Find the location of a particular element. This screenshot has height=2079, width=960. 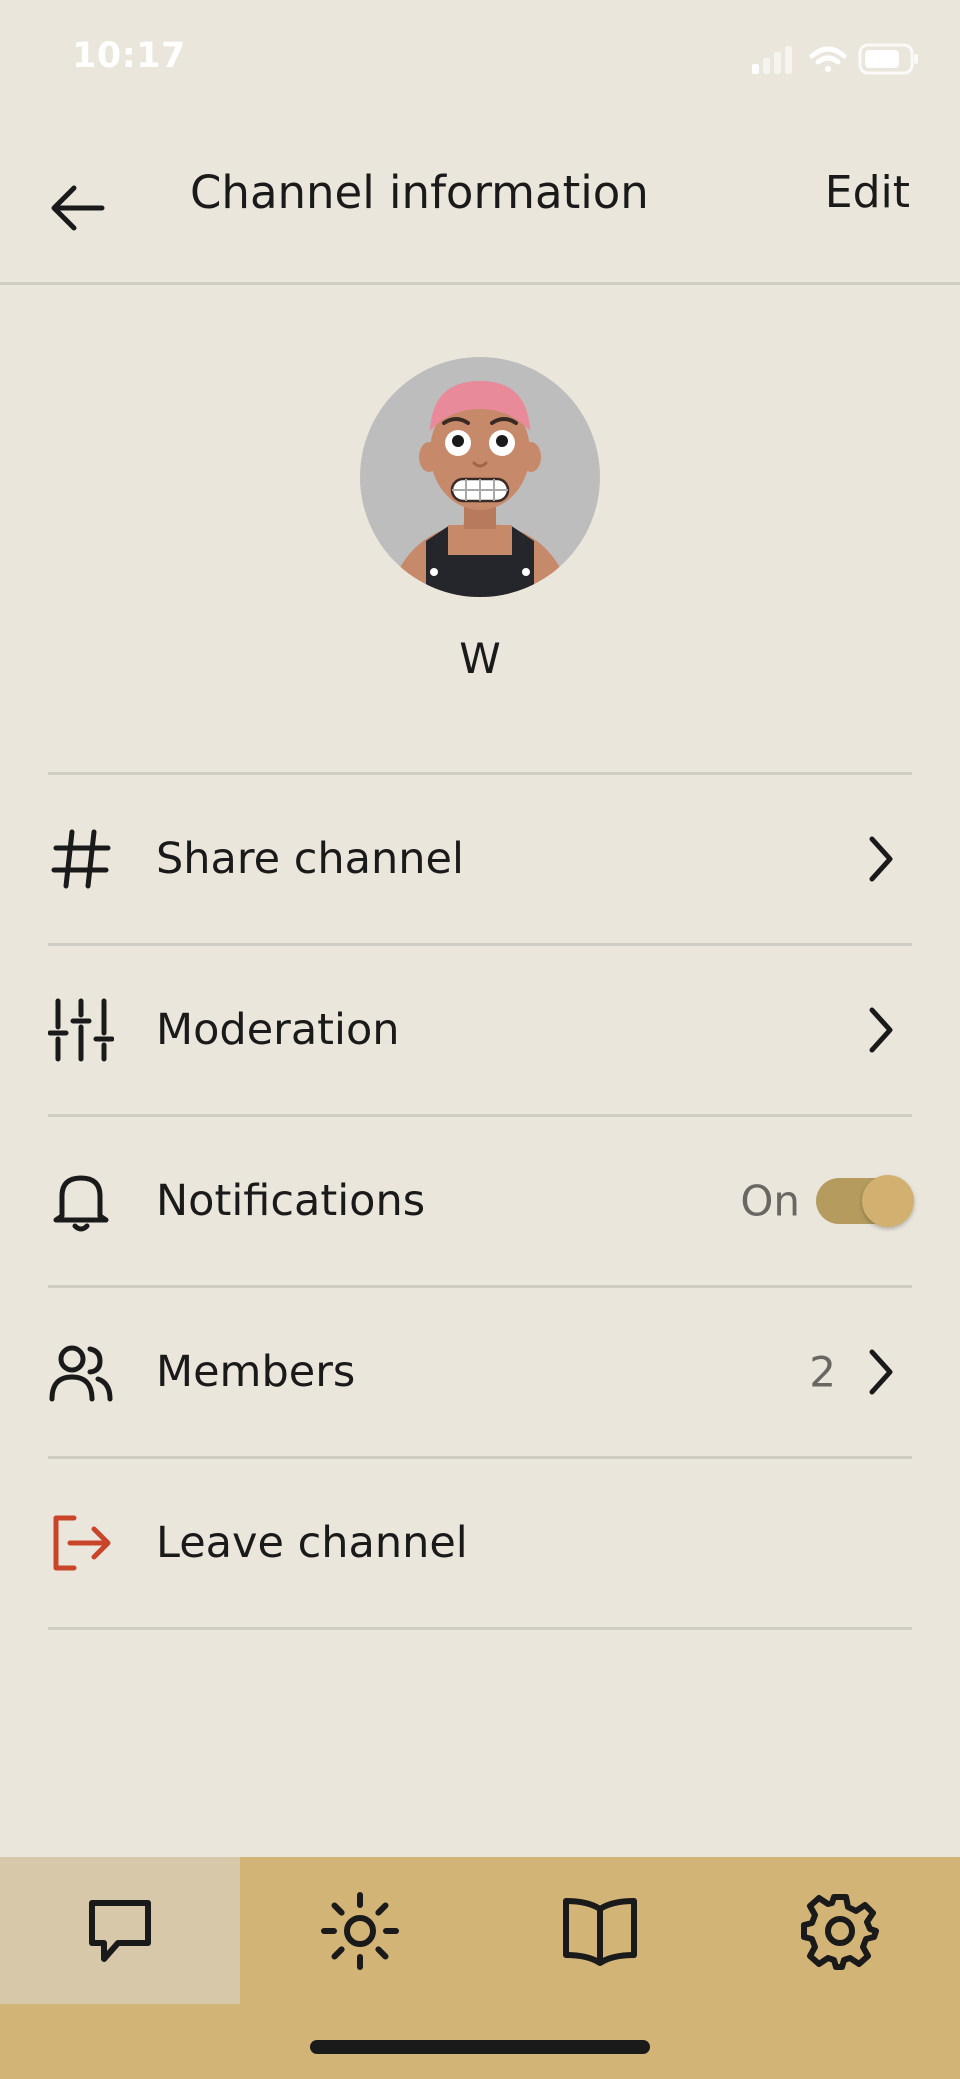

sun-icon is located at coordinates (360, 1930).